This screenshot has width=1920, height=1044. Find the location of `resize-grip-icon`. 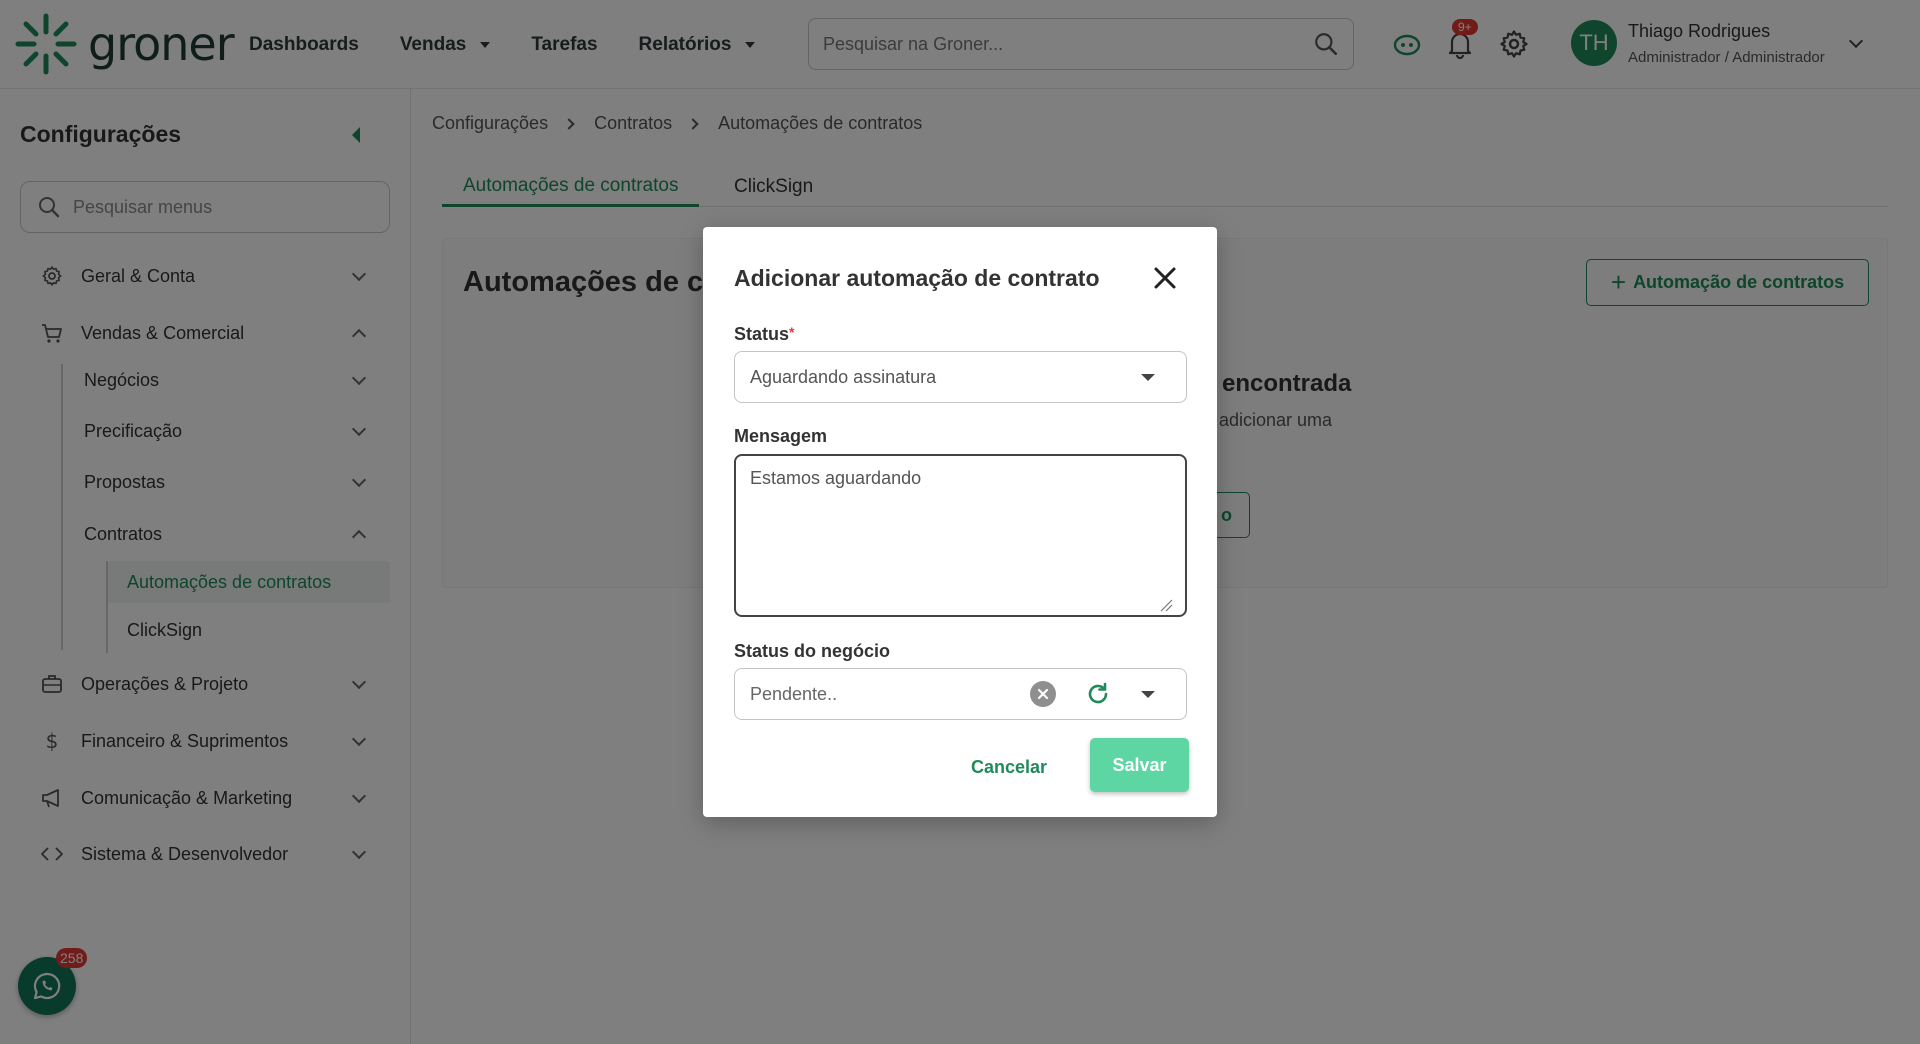

resize-grip-icon is located at coordinates (1166, 605).